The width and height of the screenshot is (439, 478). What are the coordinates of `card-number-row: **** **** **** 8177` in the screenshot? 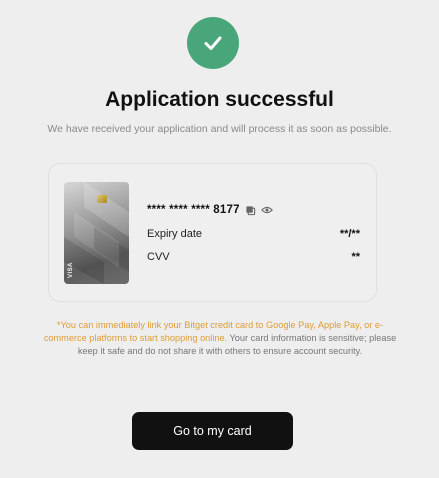 It's located at (210, 210).